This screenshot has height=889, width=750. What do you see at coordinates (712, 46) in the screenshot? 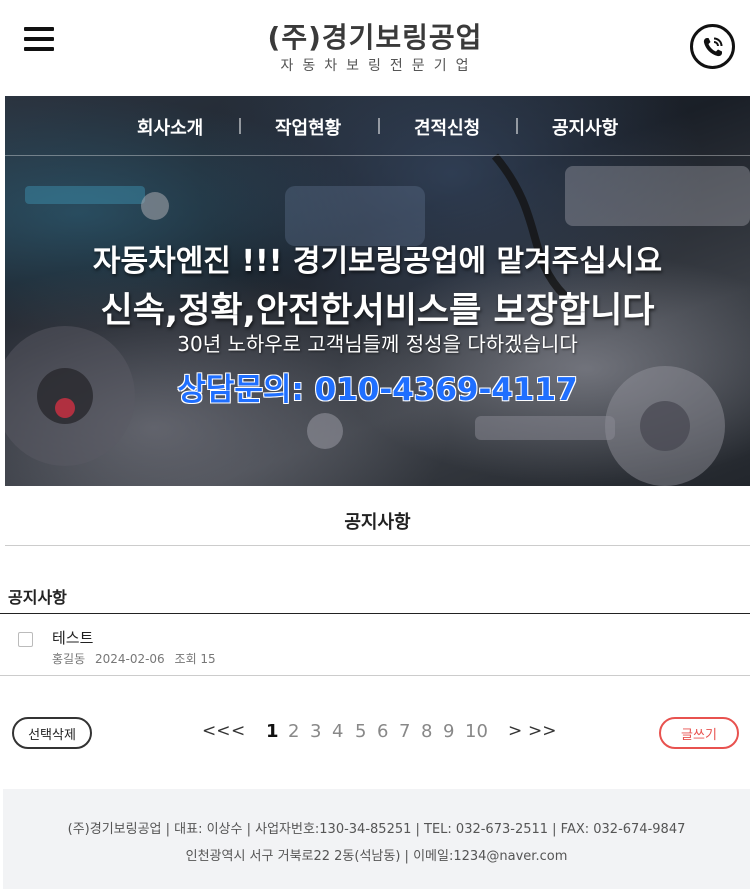
I see `phone-call-icon` at bounding box center [712, 46].